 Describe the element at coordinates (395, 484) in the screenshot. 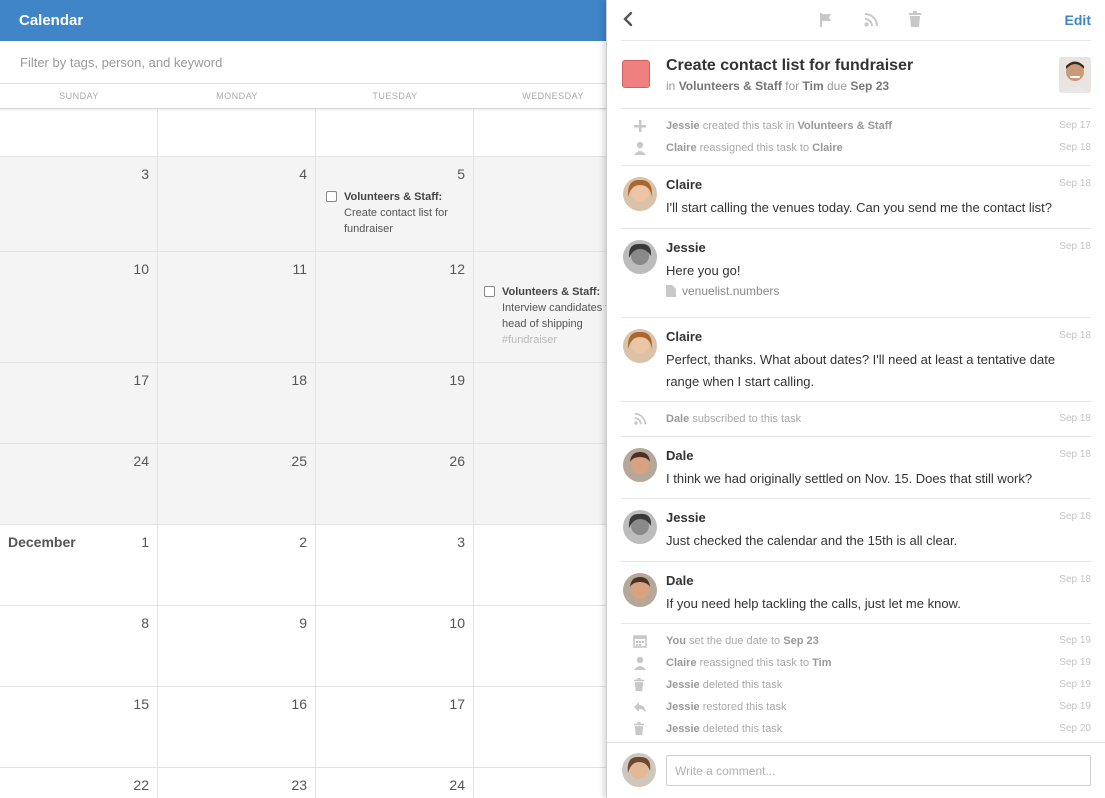

I see `calendar-day: 26` at that location.